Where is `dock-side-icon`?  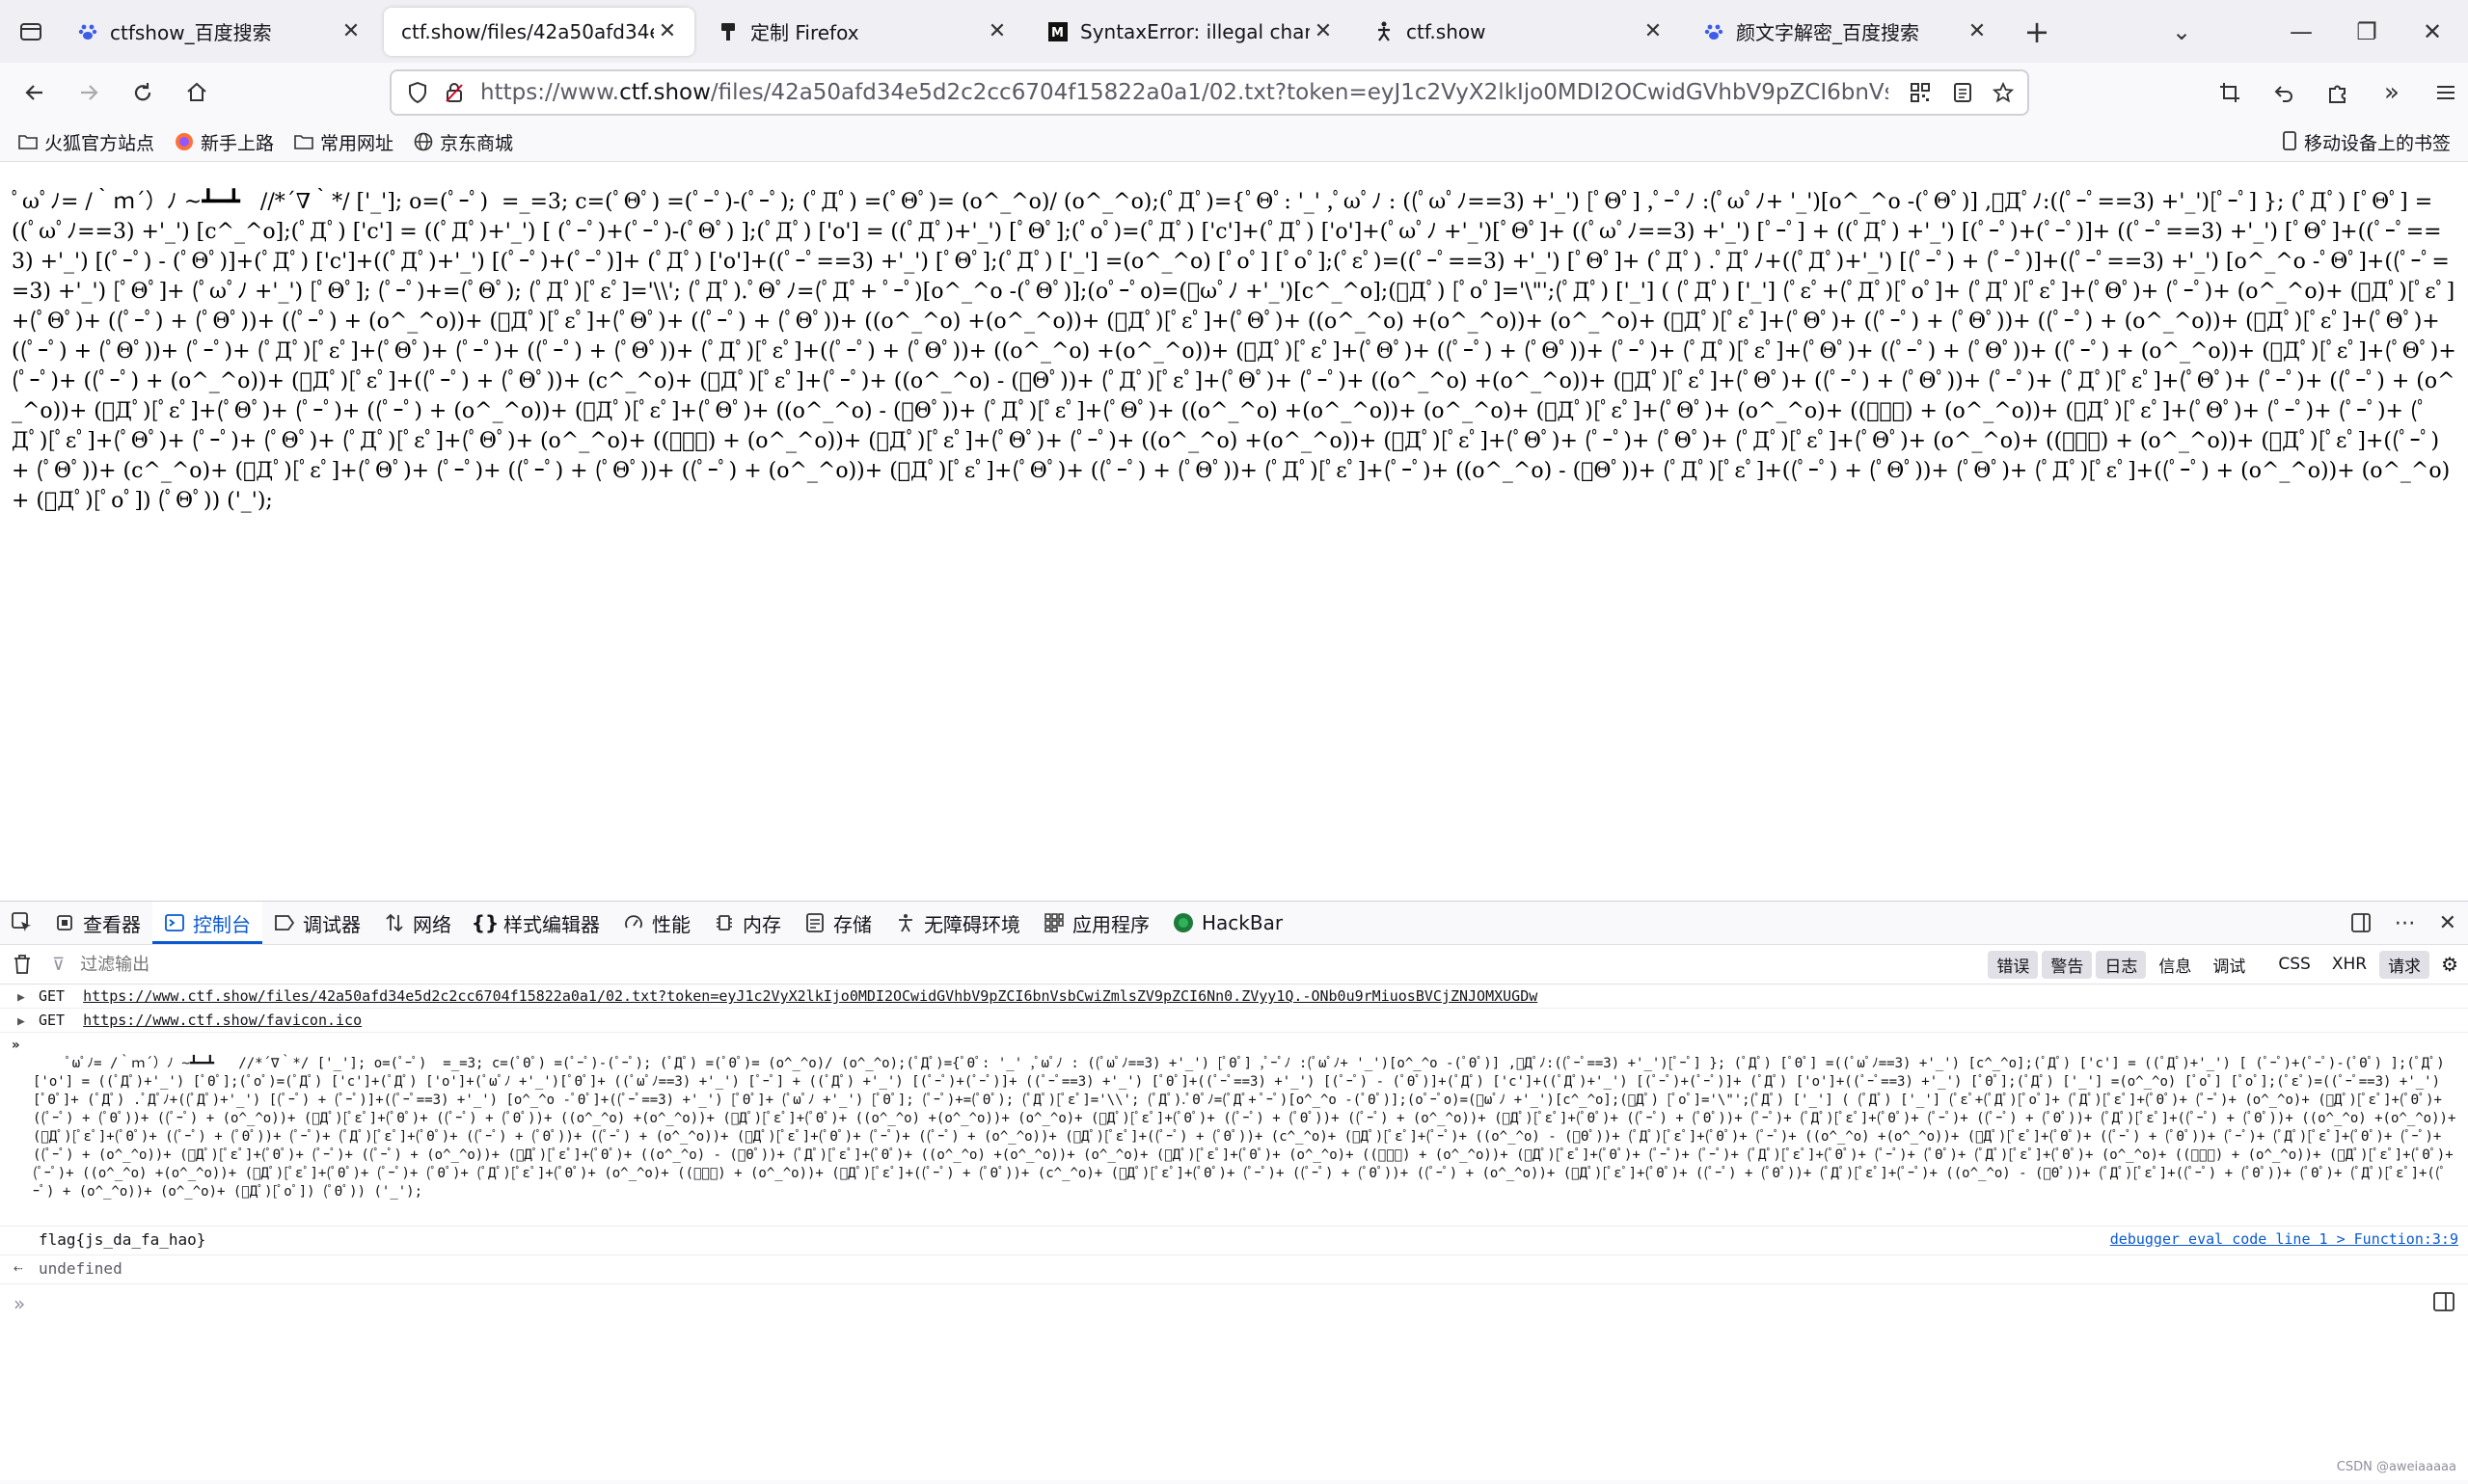
dock-side-icon is located at coordinates (2361, 922).